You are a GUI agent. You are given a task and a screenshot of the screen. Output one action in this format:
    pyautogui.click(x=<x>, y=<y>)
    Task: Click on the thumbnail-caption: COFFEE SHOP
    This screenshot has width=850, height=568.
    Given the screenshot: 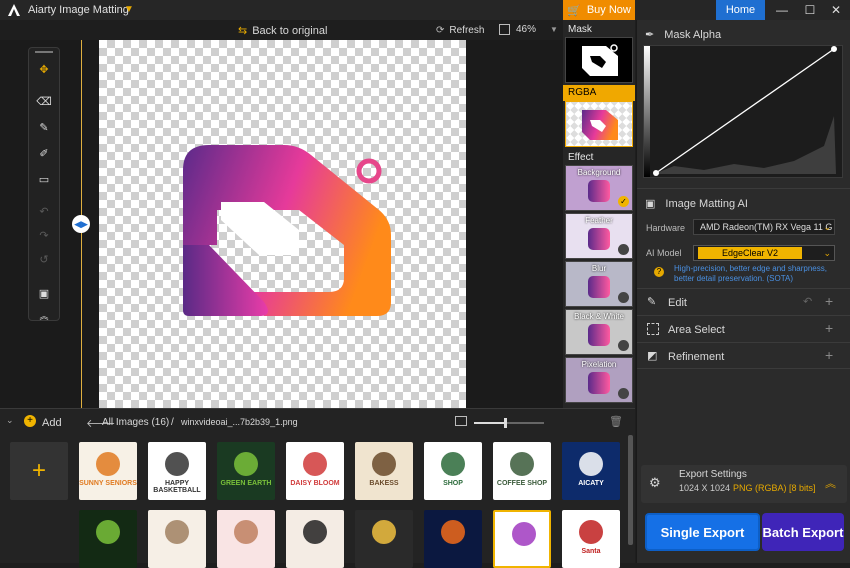 What is the action you would take?
    pyautogui.click(x=522, y=483)
    